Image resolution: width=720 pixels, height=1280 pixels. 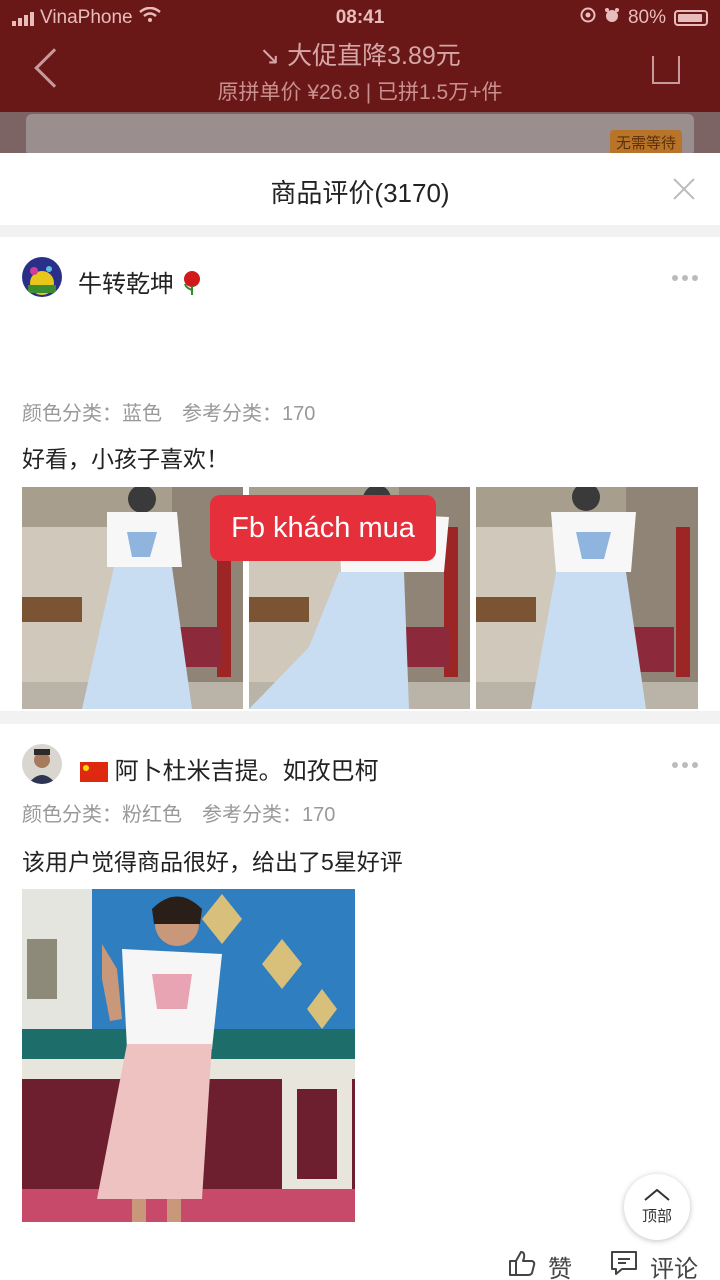 What do you see at coordinates (229, 768) in the screenshot?
I see `username: 阿卜杜米吉提。如孜巴柯` at bounding box center [229, 768].